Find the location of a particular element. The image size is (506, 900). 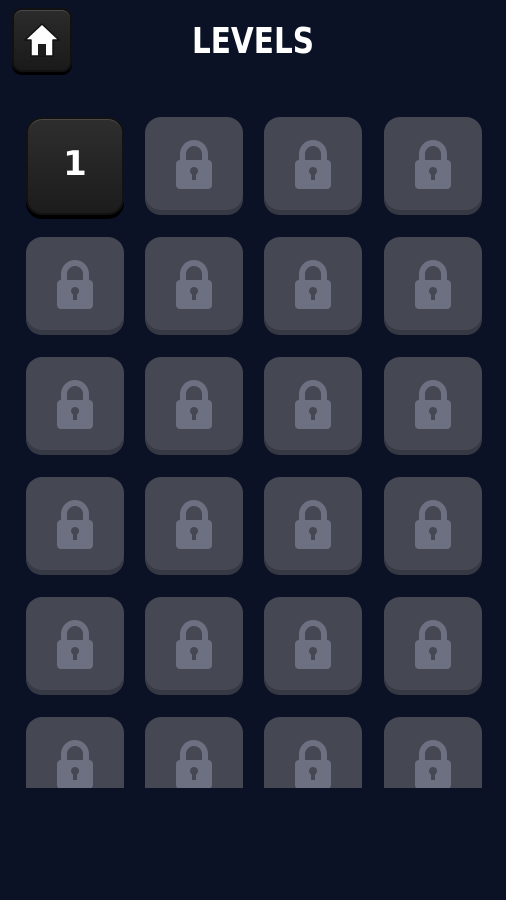

level-tile-1: 1 is located at coordinates (75, 166).